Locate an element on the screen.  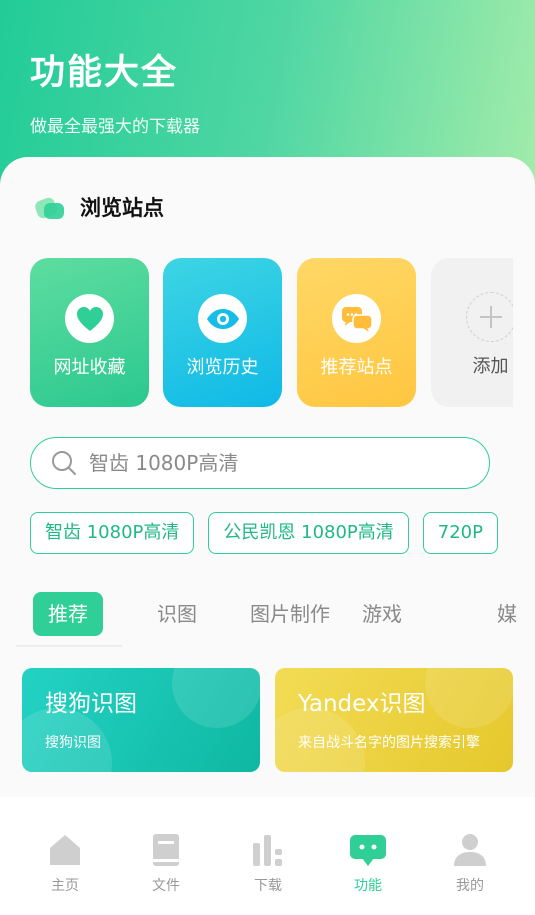
nav-label: 功能 is located at coordinates (368, 886).